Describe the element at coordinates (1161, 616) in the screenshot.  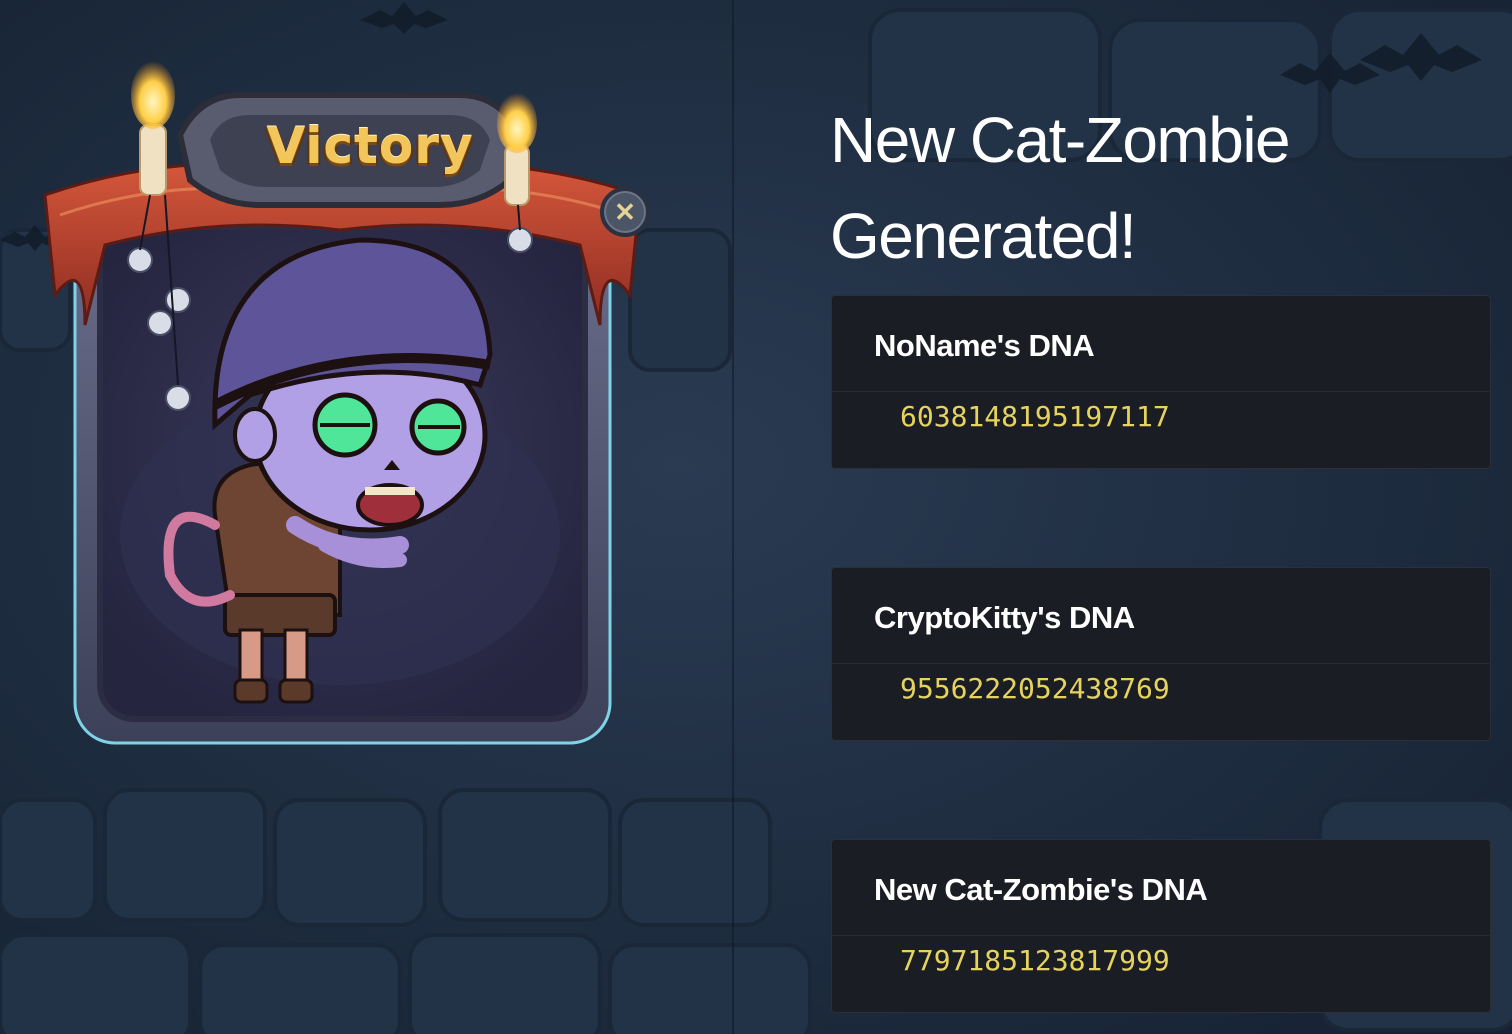
I see `dna-card-label: CryptoKitty's DNA` at that location.